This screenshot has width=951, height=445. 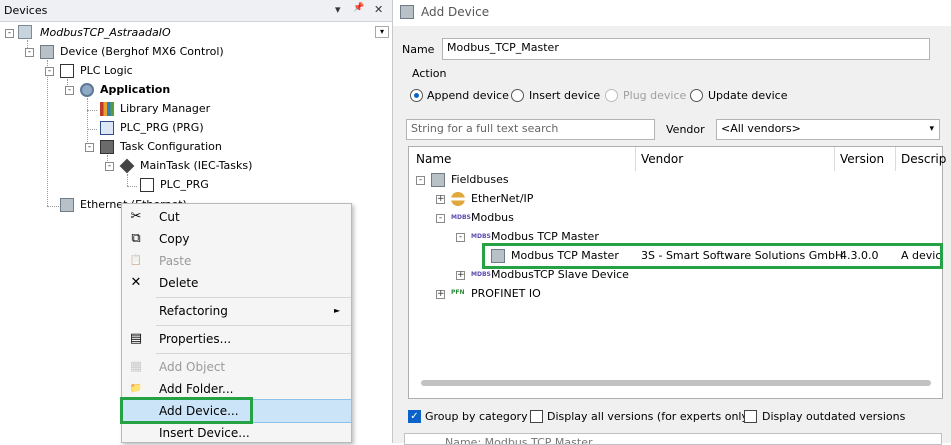 I want to click on task-config-icon, so click(x=107, y=147).